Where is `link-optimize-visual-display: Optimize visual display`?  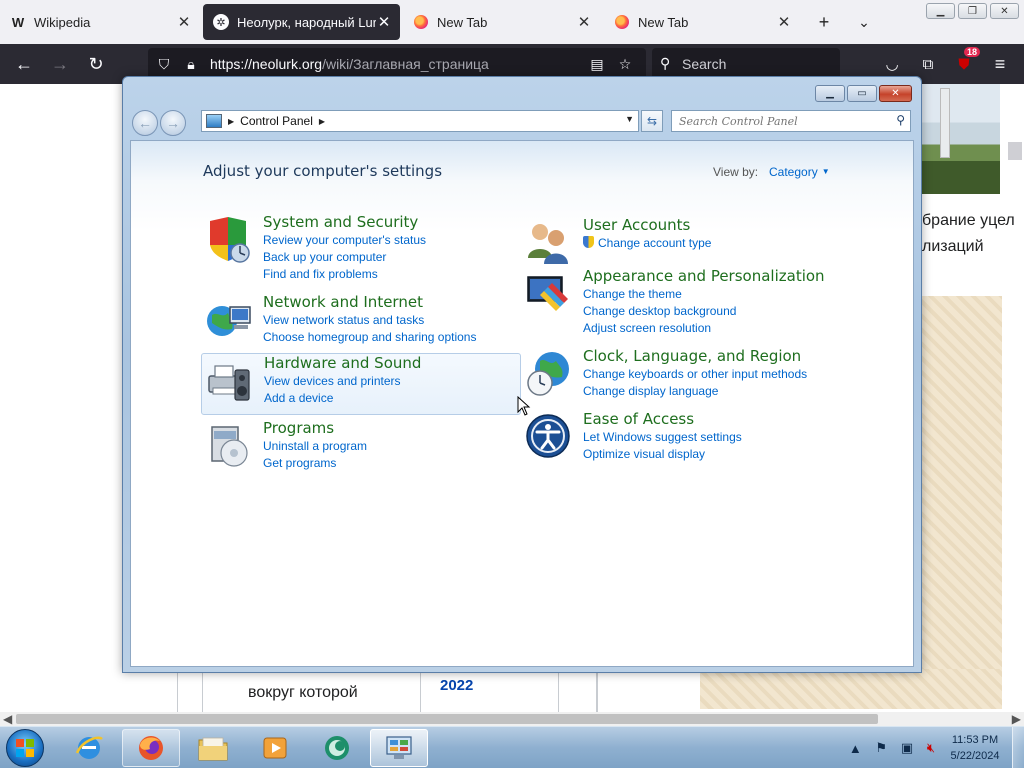
link-optimize-visual-display: Optimize visual display is located at coordinates (662, 454).